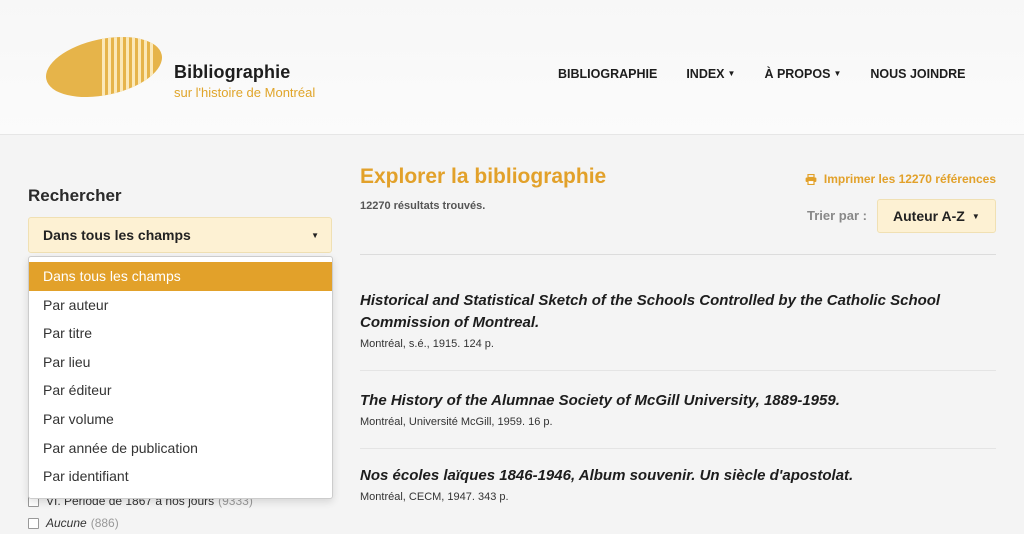 This screenshot has width=1024, height=534. Describe the element at coordinates (423, 206) in the screenshot. I see `results-count: 12270 résultats trouvés.` at that location.